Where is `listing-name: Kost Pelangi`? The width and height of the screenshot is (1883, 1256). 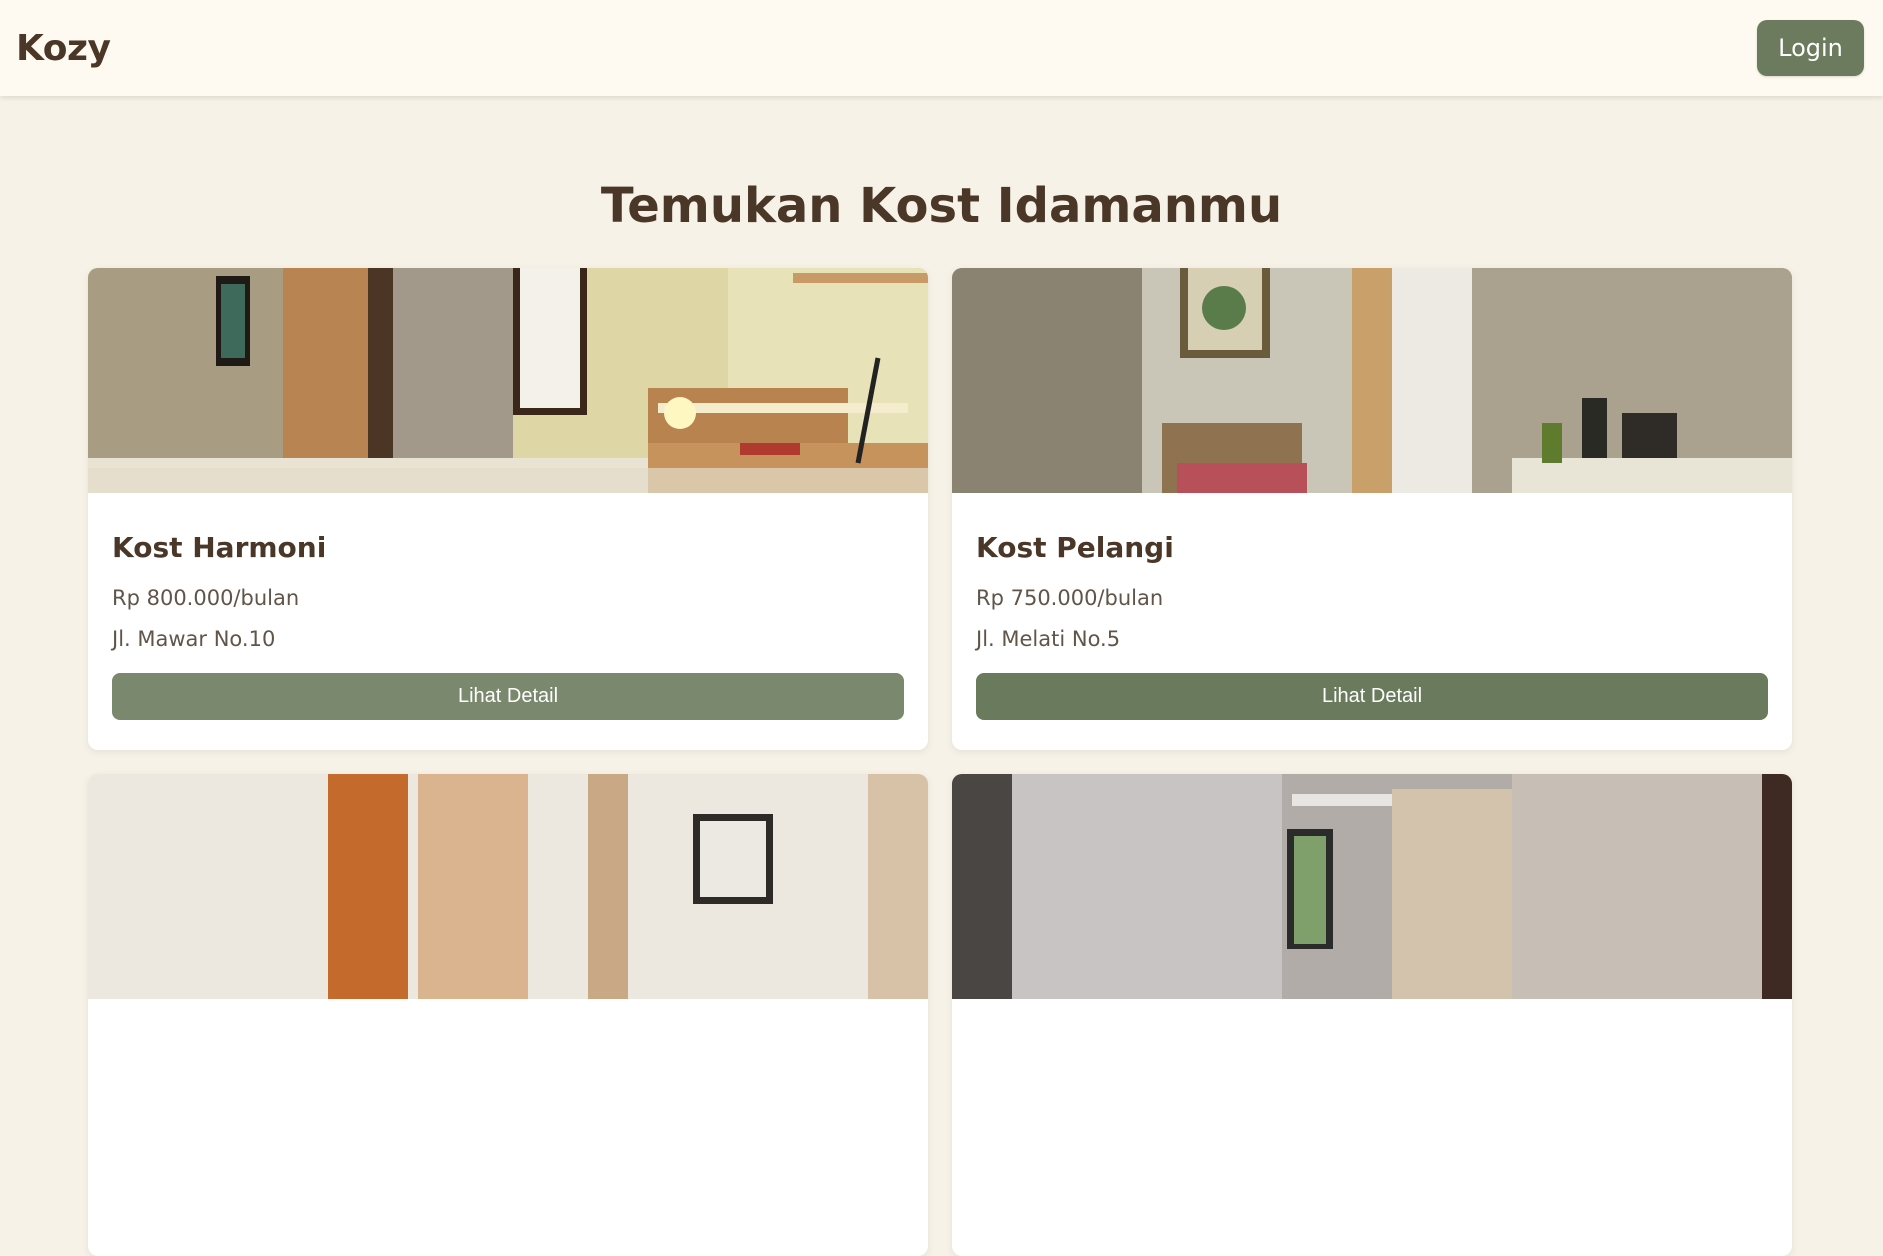
listing-name: Kost Pelangi is located at coordinates (1075, 547).